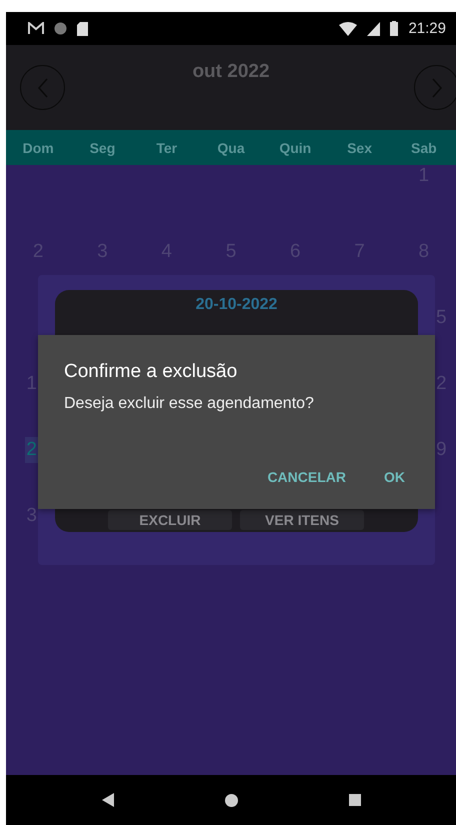  What do you see at coordinates (424, 148) in the screenshot?
I see `weekday-label: Sab` at bounding box center [424, 148].